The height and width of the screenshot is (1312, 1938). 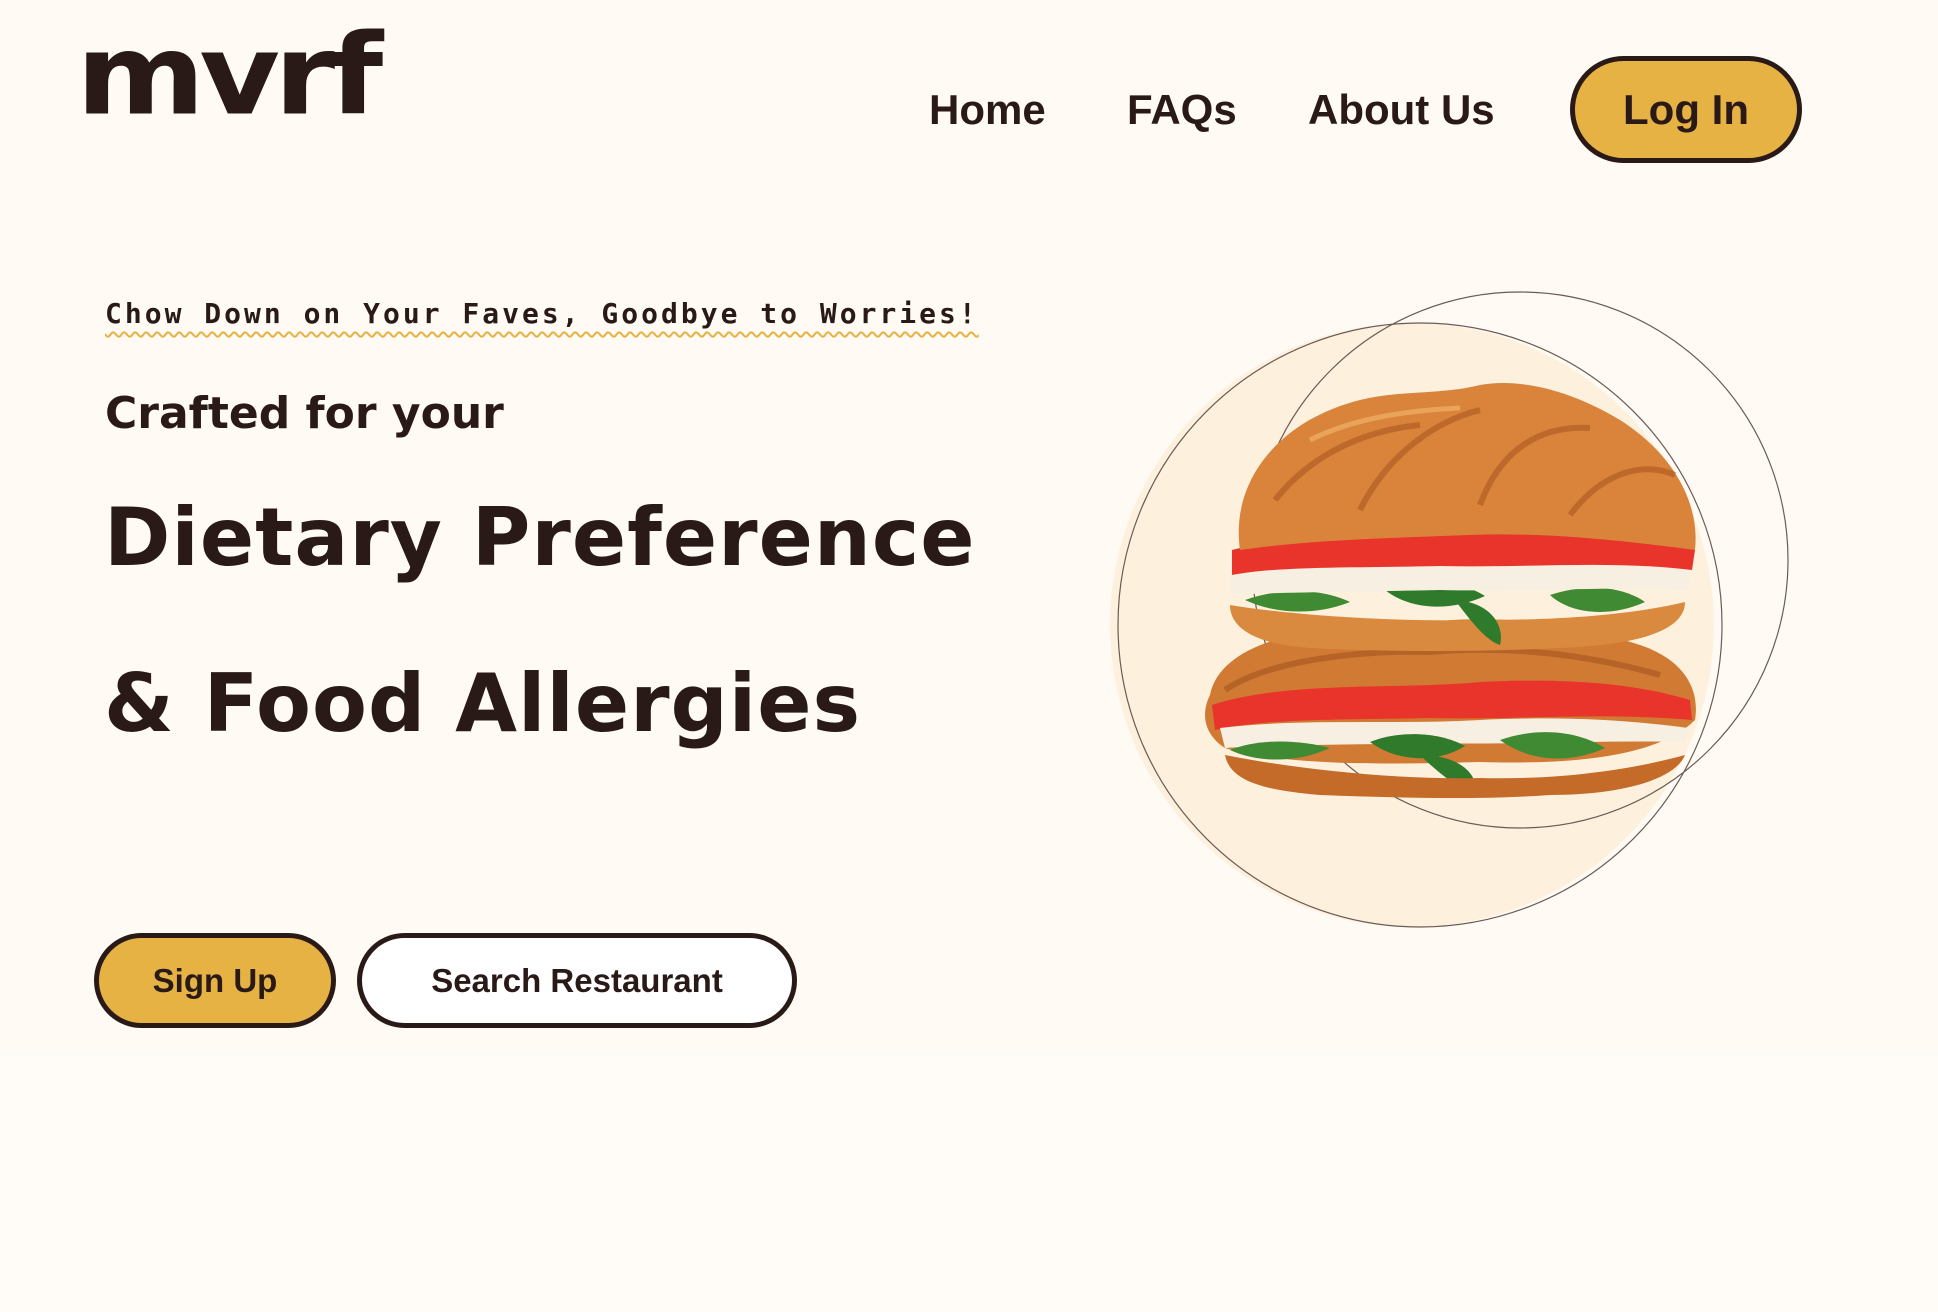 I want to click on login-button: Log In, so click(x=1686, y=109).